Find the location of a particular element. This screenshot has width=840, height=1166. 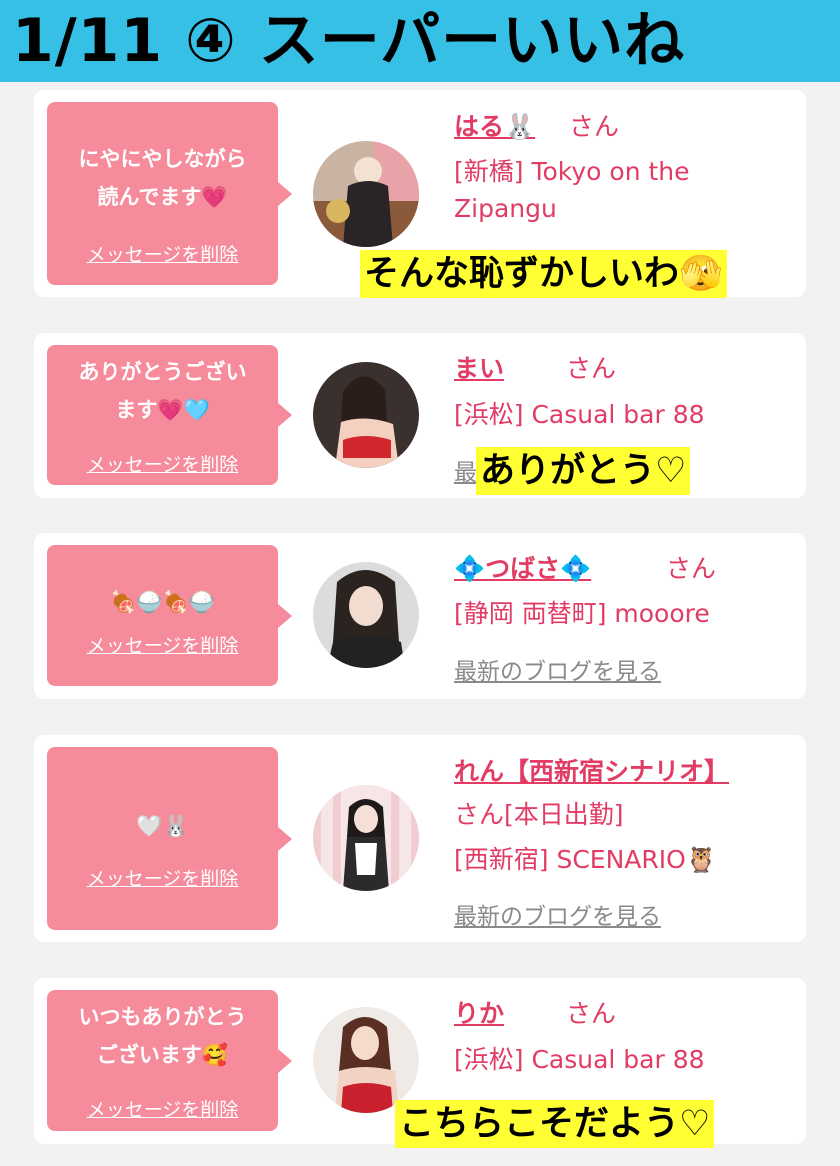

user-name-link: 💠つばさ💠 is located at coordinates (522, 567).